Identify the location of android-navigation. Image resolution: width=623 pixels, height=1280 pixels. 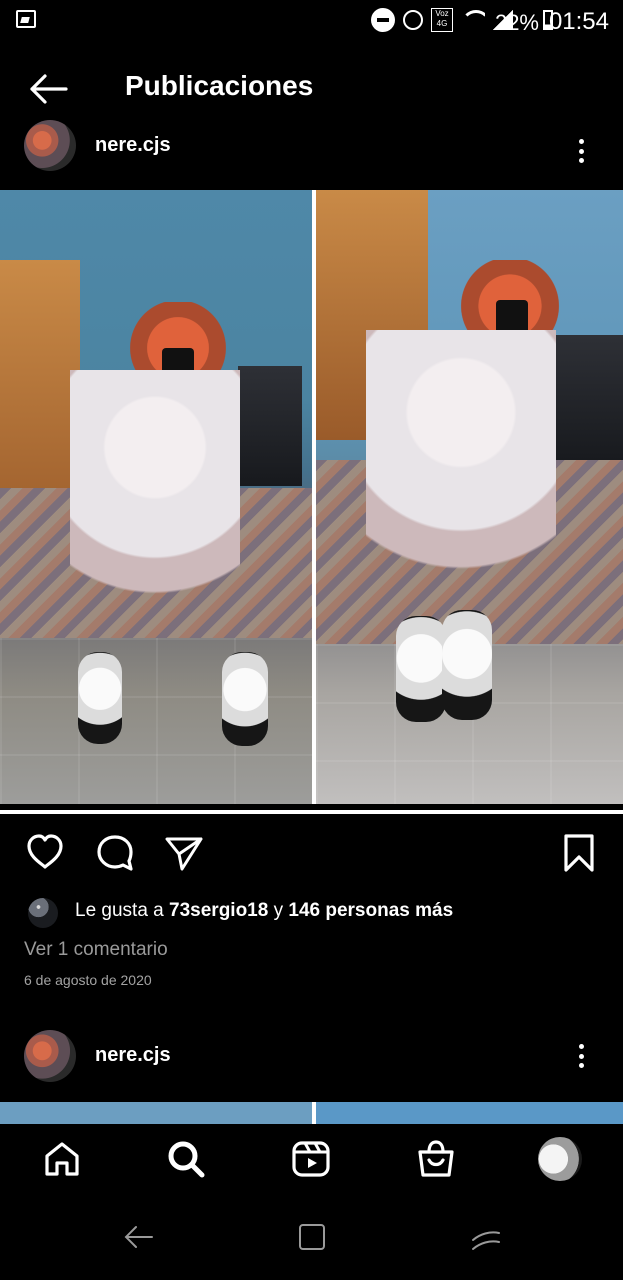
(311, 1237).